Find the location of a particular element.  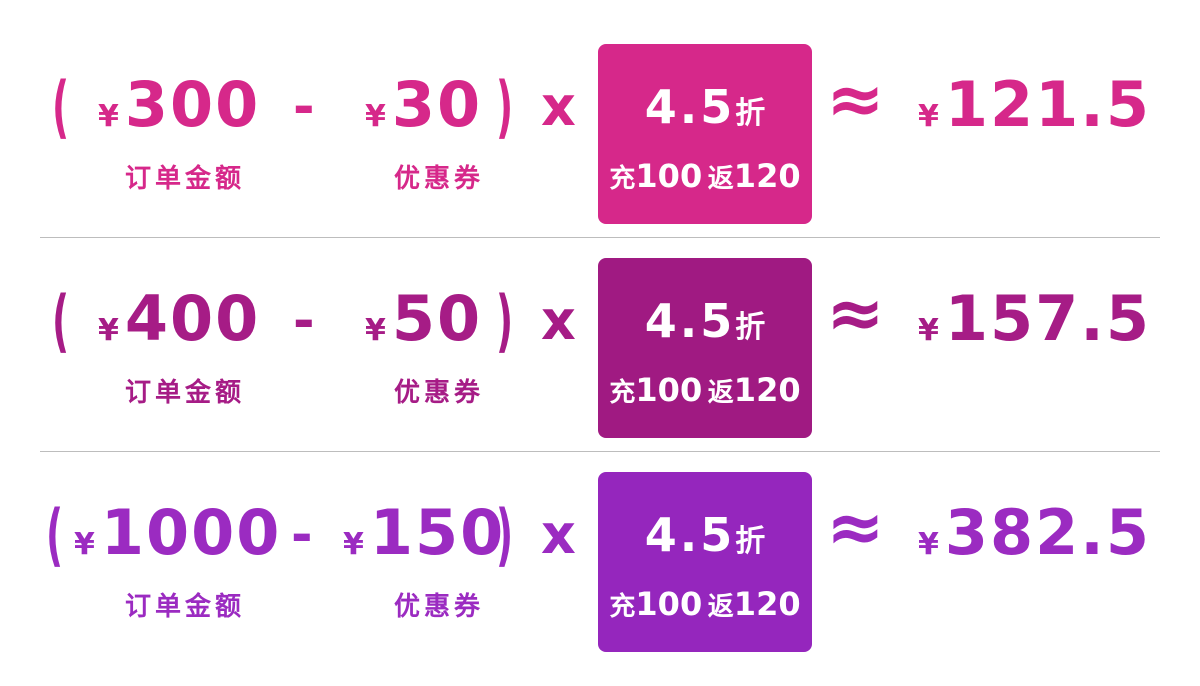

order-amount-value: 1000 is located at coordinates (191, 532).